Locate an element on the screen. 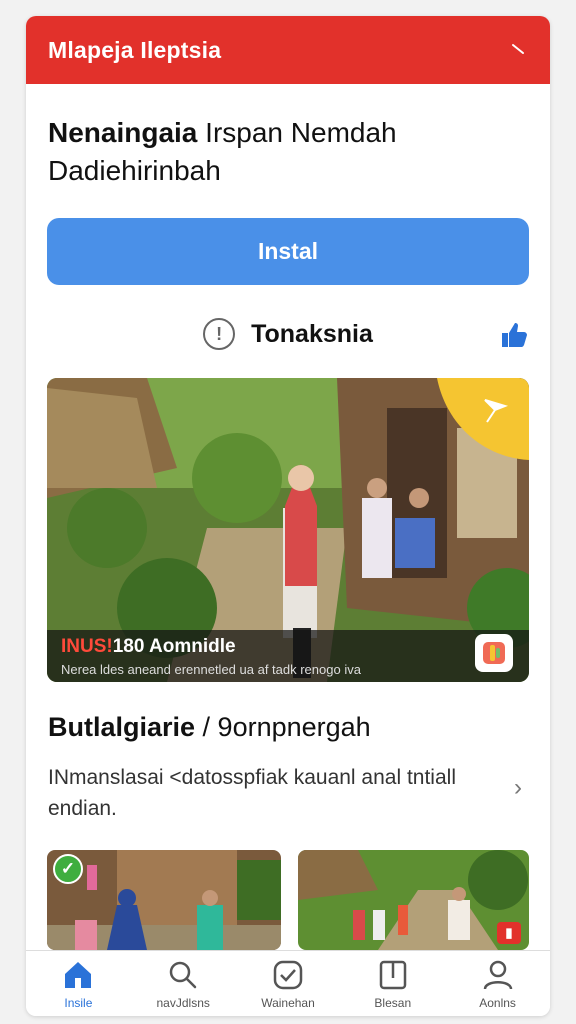  status-row: ! Tonaksnia is located at coordinates (288, 334).